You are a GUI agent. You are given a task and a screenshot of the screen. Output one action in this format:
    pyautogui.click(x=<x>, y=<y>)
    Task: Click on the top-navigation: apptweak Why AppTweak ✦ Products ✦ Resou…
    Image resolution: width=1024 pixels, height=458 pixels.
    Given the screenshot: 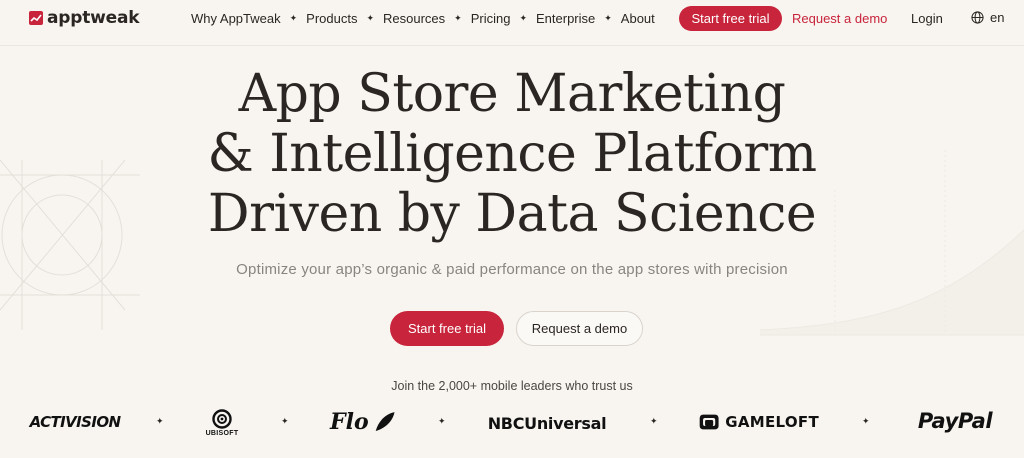 What is the action you would take?
    pyautogui.click(x=512, y=18)
    